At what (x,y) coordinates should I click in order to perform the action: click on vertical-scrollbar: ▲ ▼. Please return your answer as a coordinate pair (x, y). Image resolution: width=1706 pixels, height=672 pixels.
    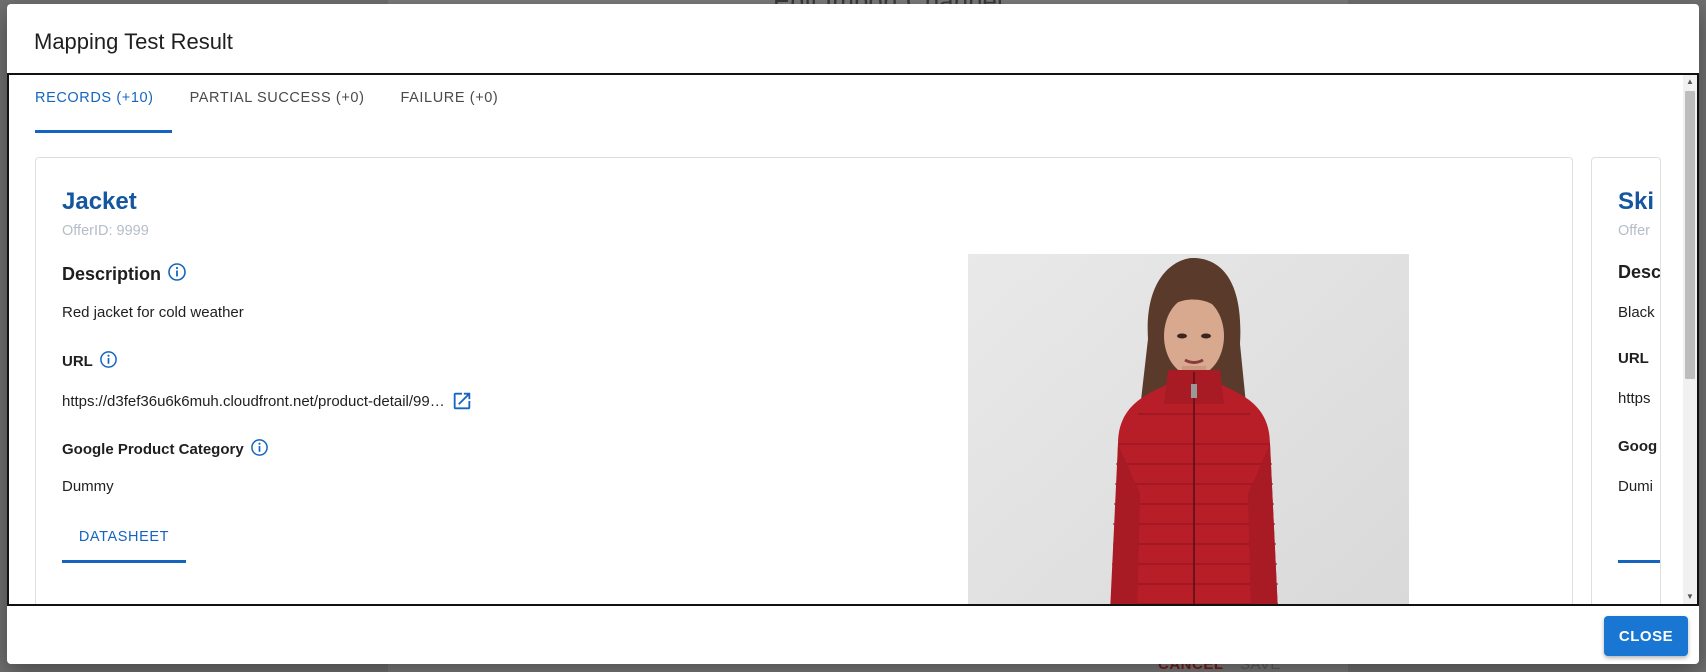
    Looking at the image, I should click on (1690, 339).